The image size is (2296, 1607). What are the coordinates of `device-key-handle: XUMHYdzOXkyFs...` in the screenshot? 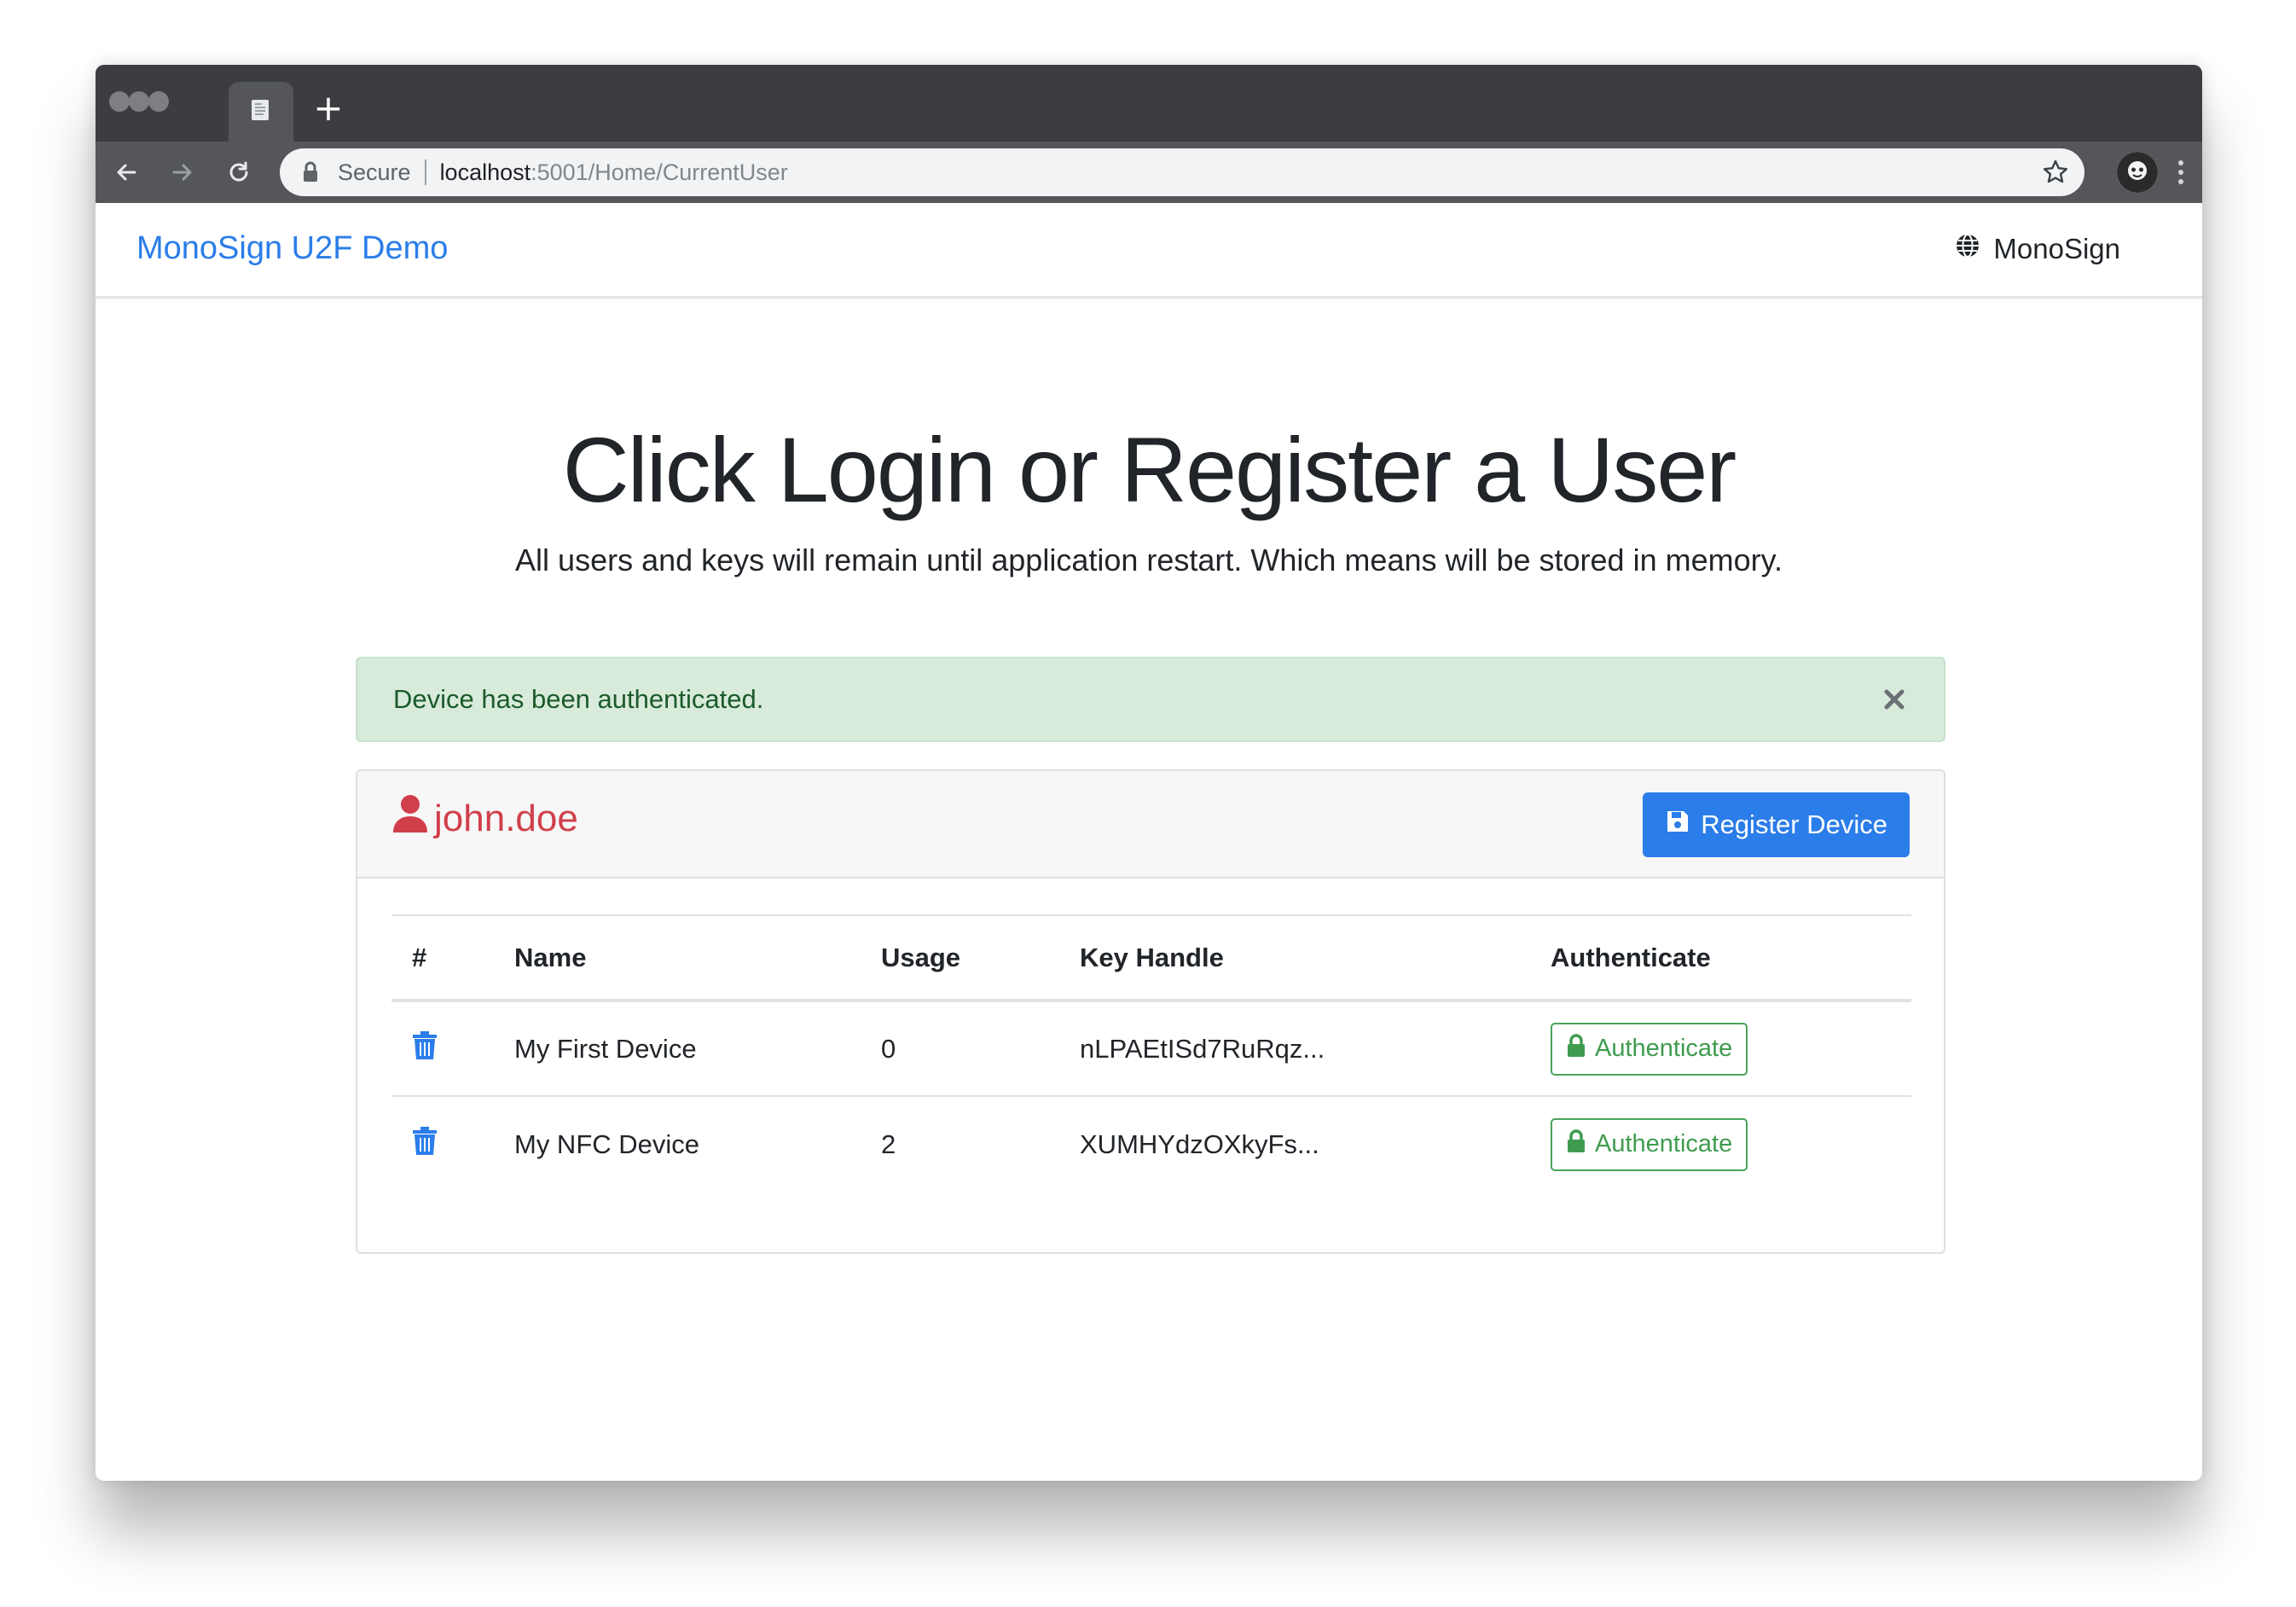 It's located at (1199, 1143).